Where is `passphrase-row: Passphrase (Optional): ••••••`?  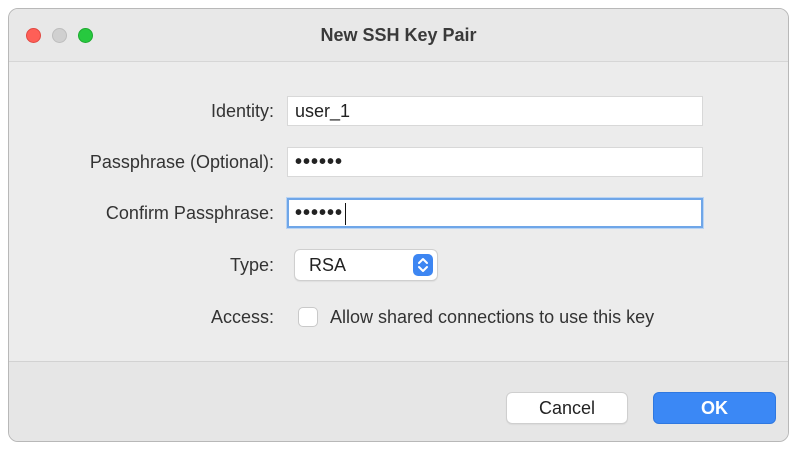 passphrase-row: Passphrase (Optional): •••••• is located at coordinates (398, 162).